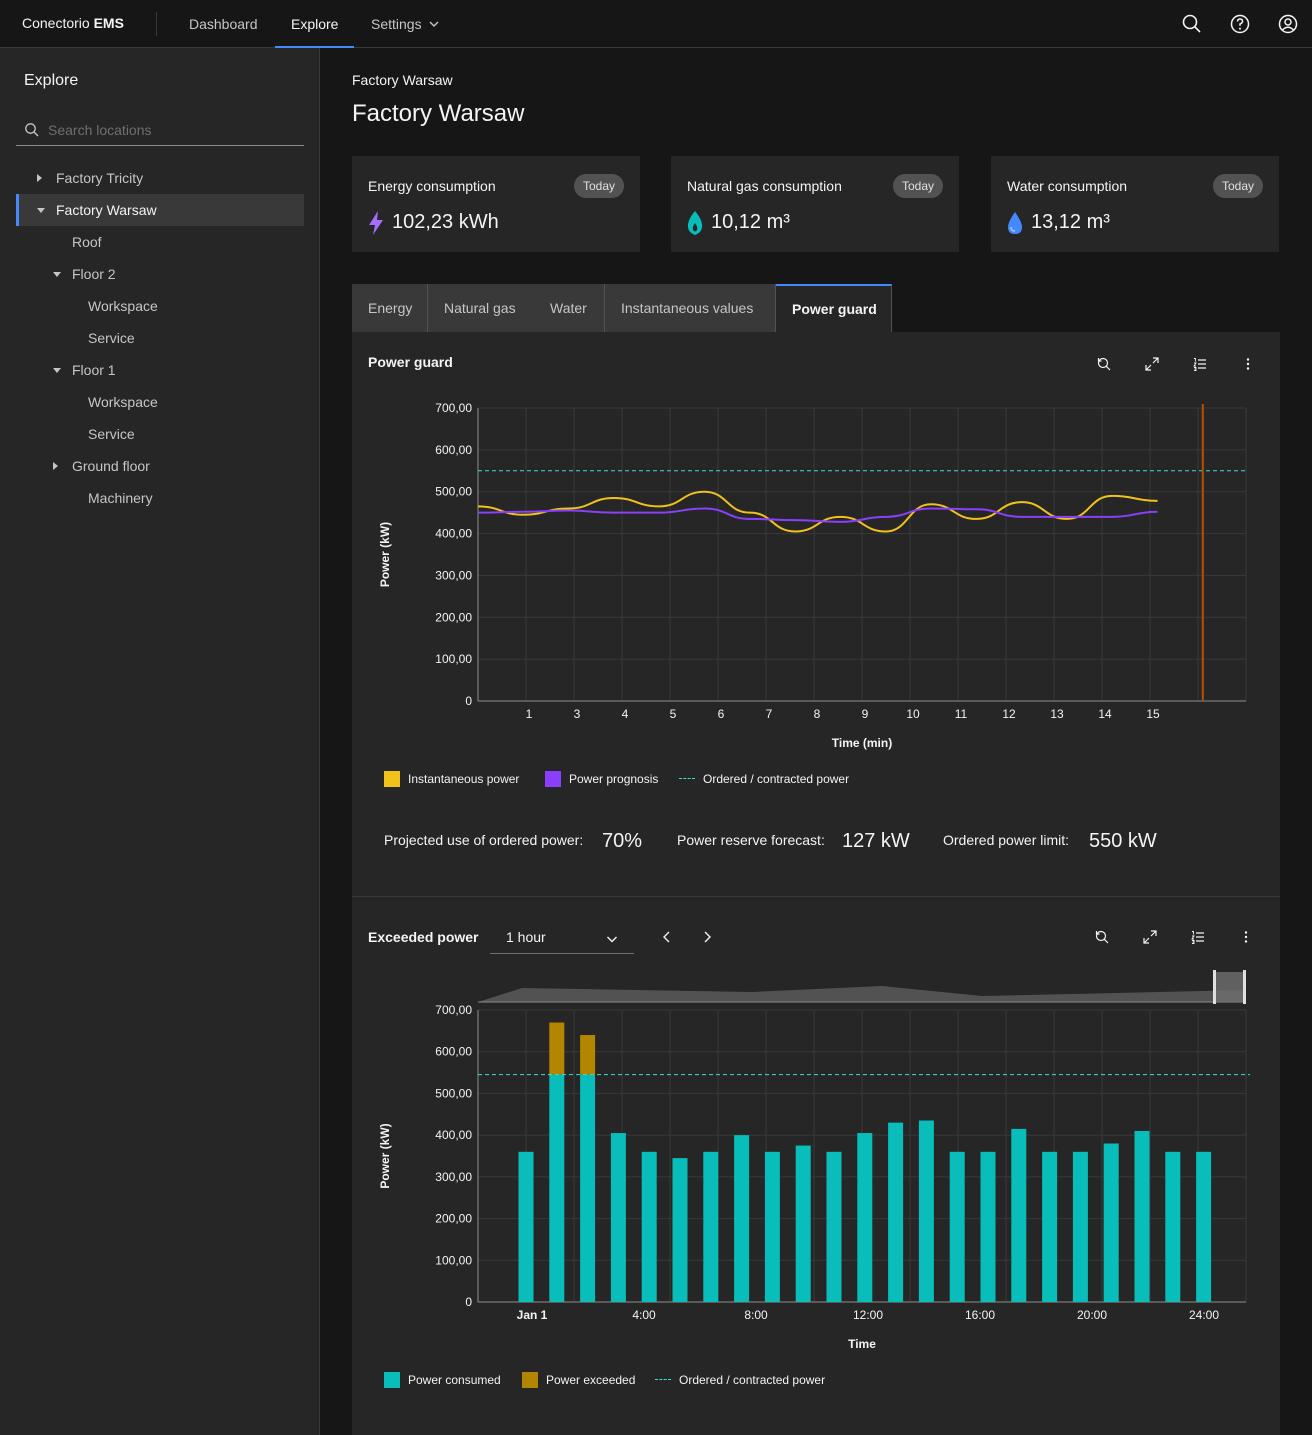 The height and width of the screenshot is (1435, 1312). I want to click on kpi-label: Natural gas consumption, so click(764, 186).